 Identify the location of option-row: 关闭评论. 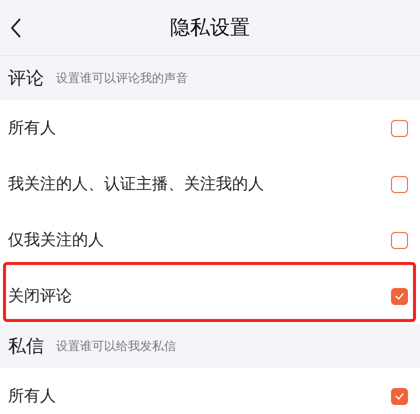
(210, 296).